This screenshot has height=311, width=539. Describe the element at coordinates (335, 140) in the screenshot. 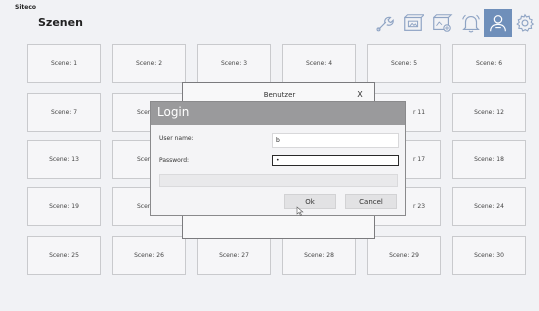

I see `username-field: b` at that location.